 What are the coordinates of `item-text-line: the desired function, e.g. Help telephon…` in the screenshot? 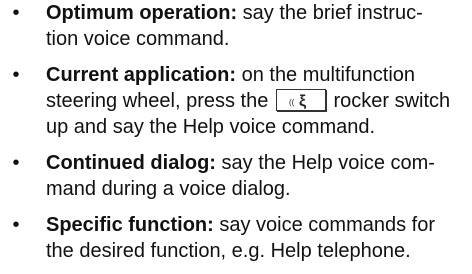 It's located at (228, 251).